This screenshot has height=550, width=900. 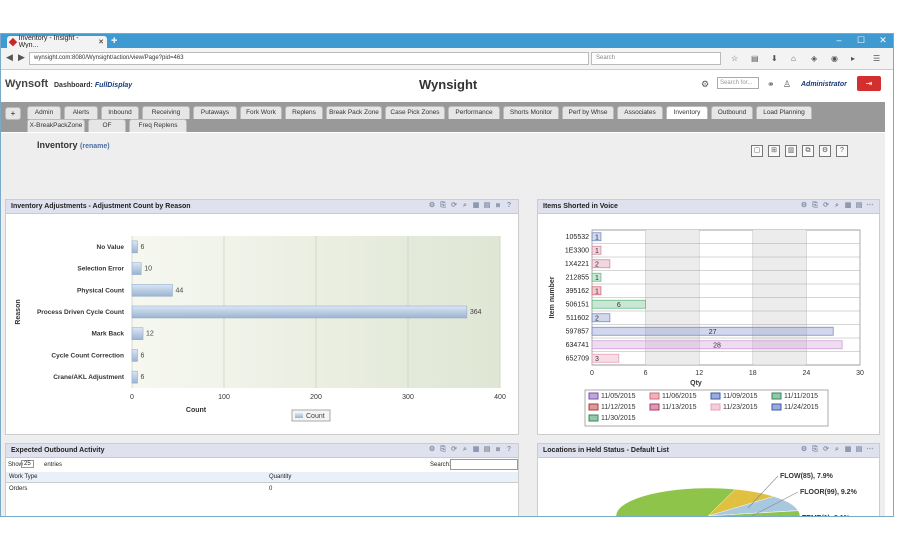 What do you see at coordinates (814, 58) in the screenshot?
I see `pocket-icon: ◈` at bounding box center [814, 58].